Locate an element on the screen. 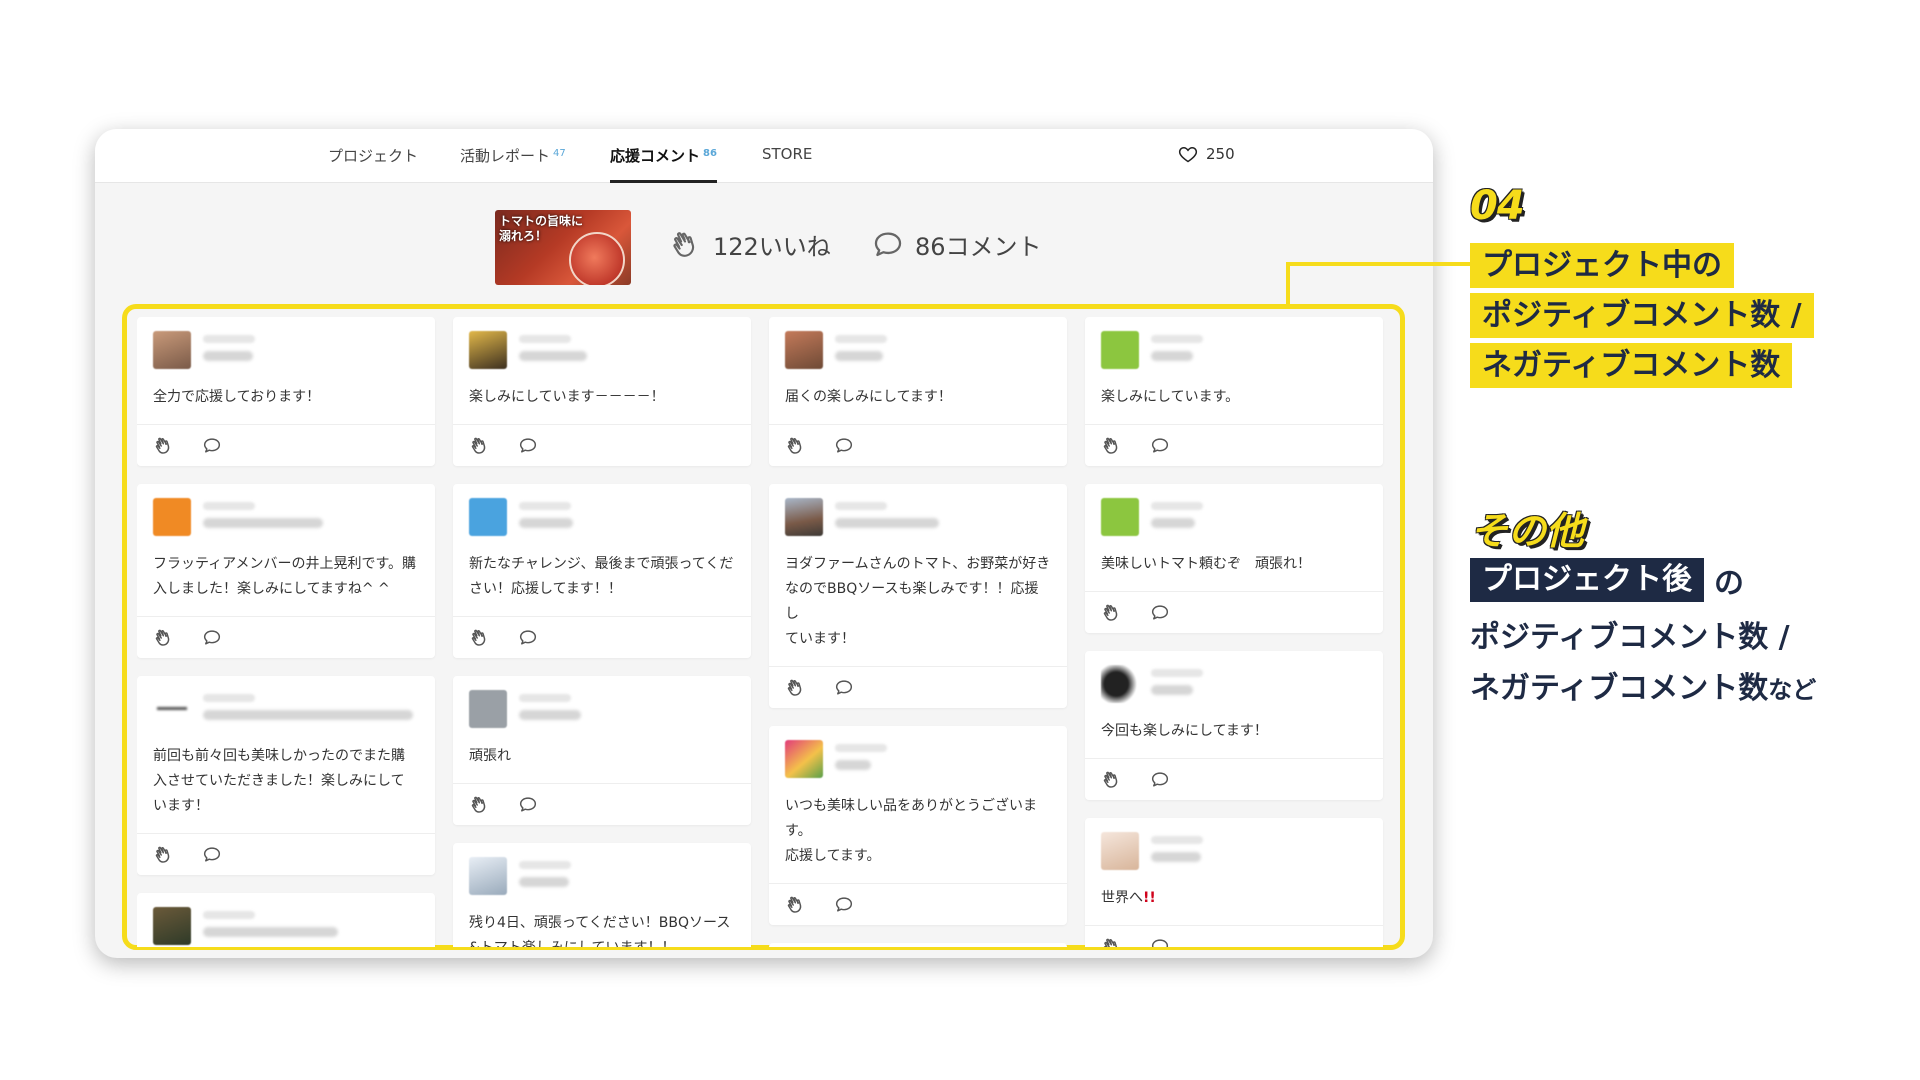 Image resolution: width=1920 pixels, height=1080 pixels. likes-stat-label: 122いいね is located at coordinates (772, 247).